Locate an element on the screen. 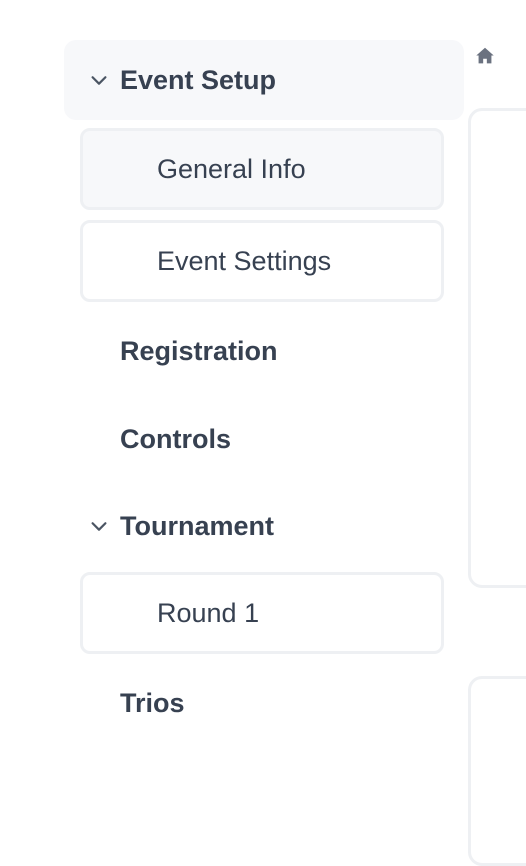 The image size is (526, 866). content-card is located at coordinates (497, 348).